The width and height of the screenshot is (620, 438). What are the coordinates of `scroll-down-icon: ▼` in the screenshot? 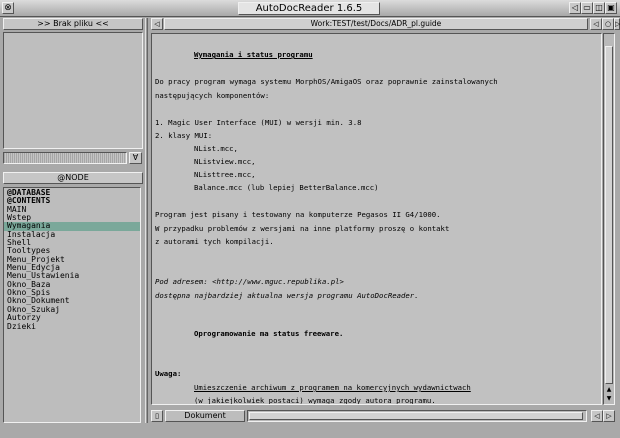 It's located at (609, 399).